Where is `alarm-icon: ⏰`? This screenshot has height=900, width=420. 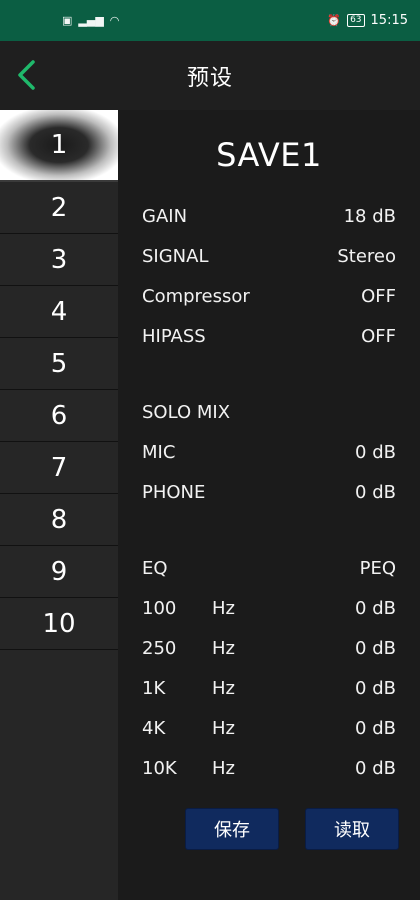
alarm-icon: ⏰ is located at coordinates (334, 20).